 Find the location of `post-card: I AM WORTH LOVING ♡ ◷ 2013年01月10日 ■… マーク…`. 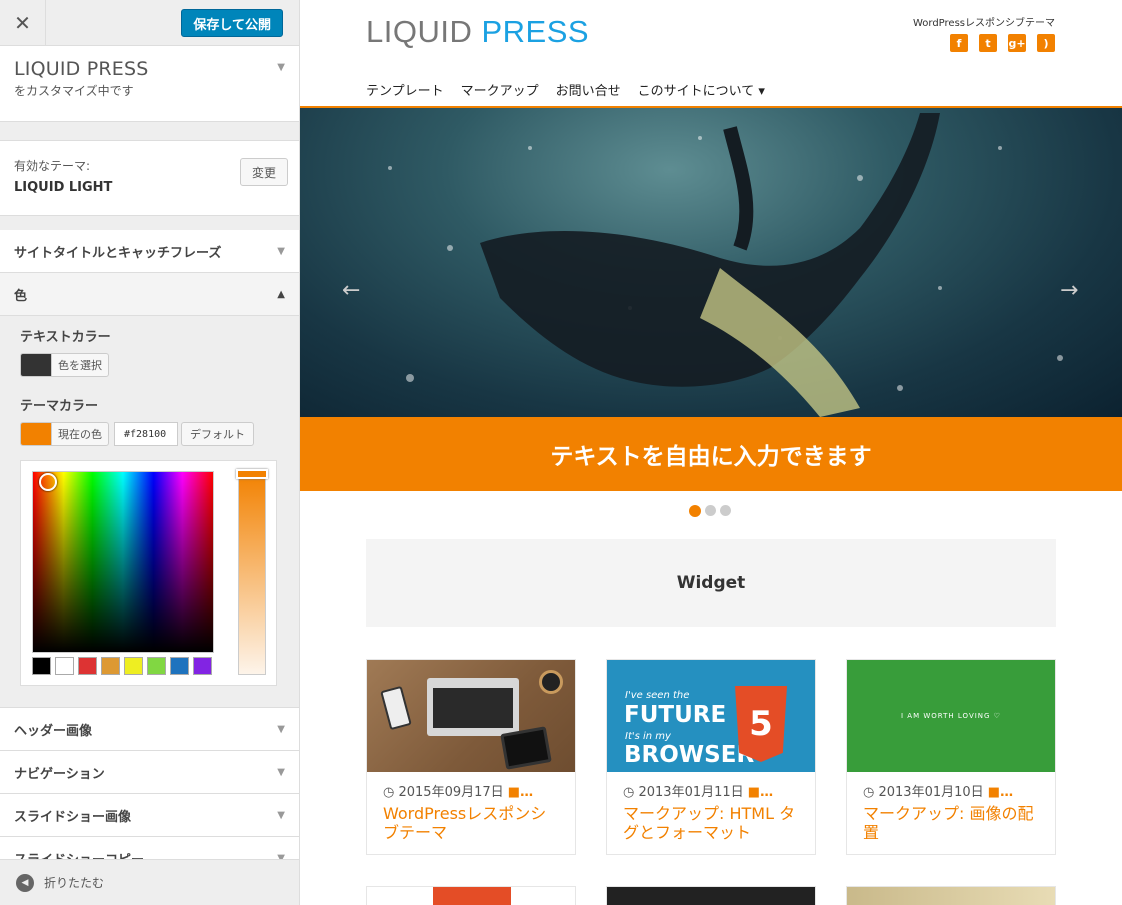

post-card: I AM WORTH LOVING ♡ ◷ 2013年01月10日 ■… マーク… is located at coordinates (951, 757).